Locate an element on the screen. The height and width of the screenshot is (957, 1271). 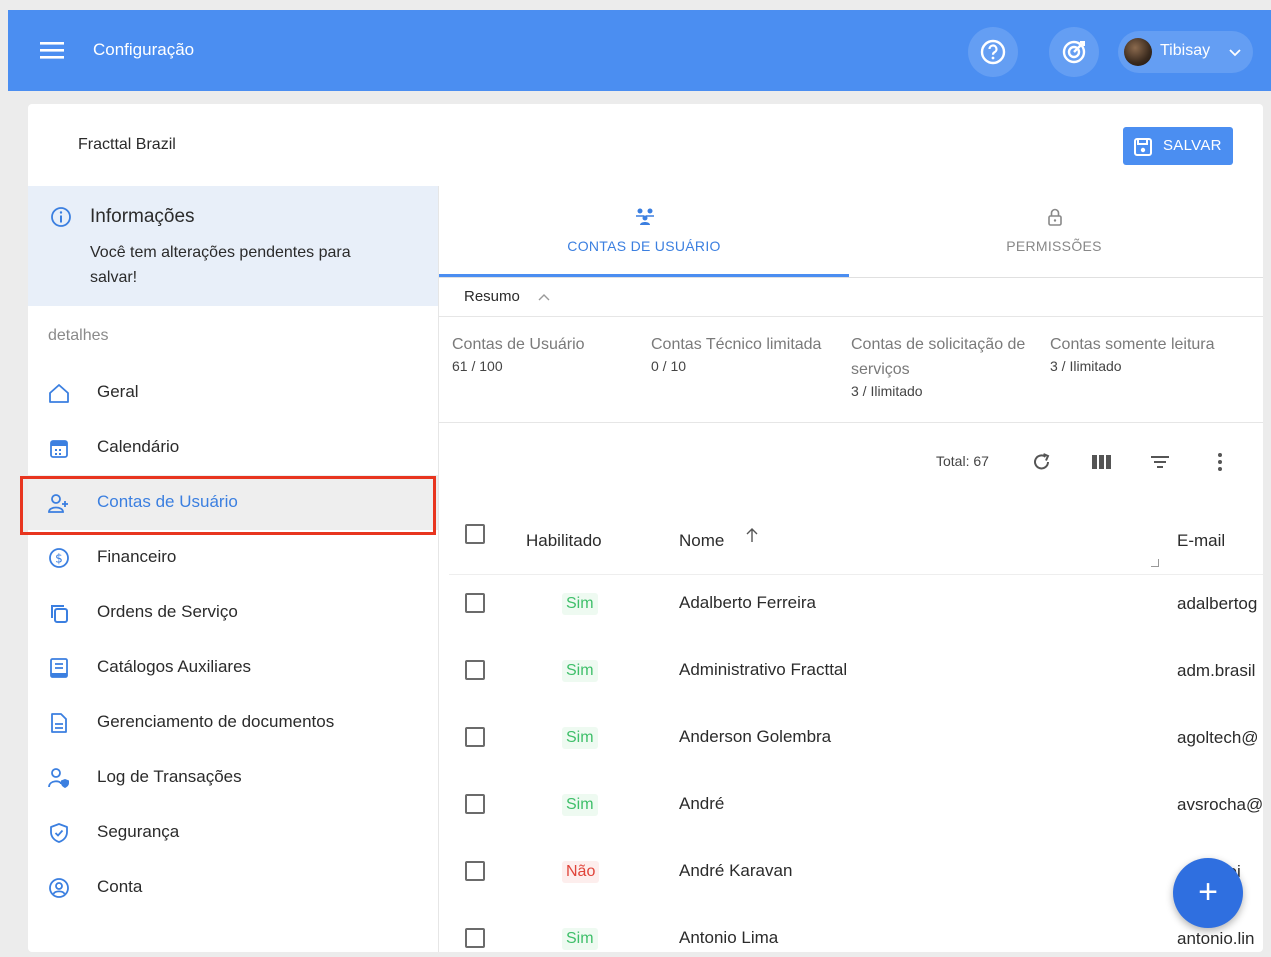
sidebar-item-label: Segurança is located at coordinates (138, 831).